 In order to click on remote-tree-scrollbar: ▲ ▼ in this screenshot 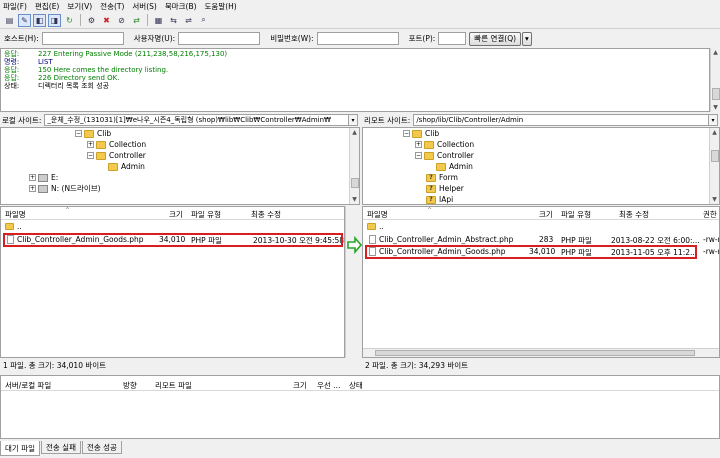, I will do `click(714, 166)`.